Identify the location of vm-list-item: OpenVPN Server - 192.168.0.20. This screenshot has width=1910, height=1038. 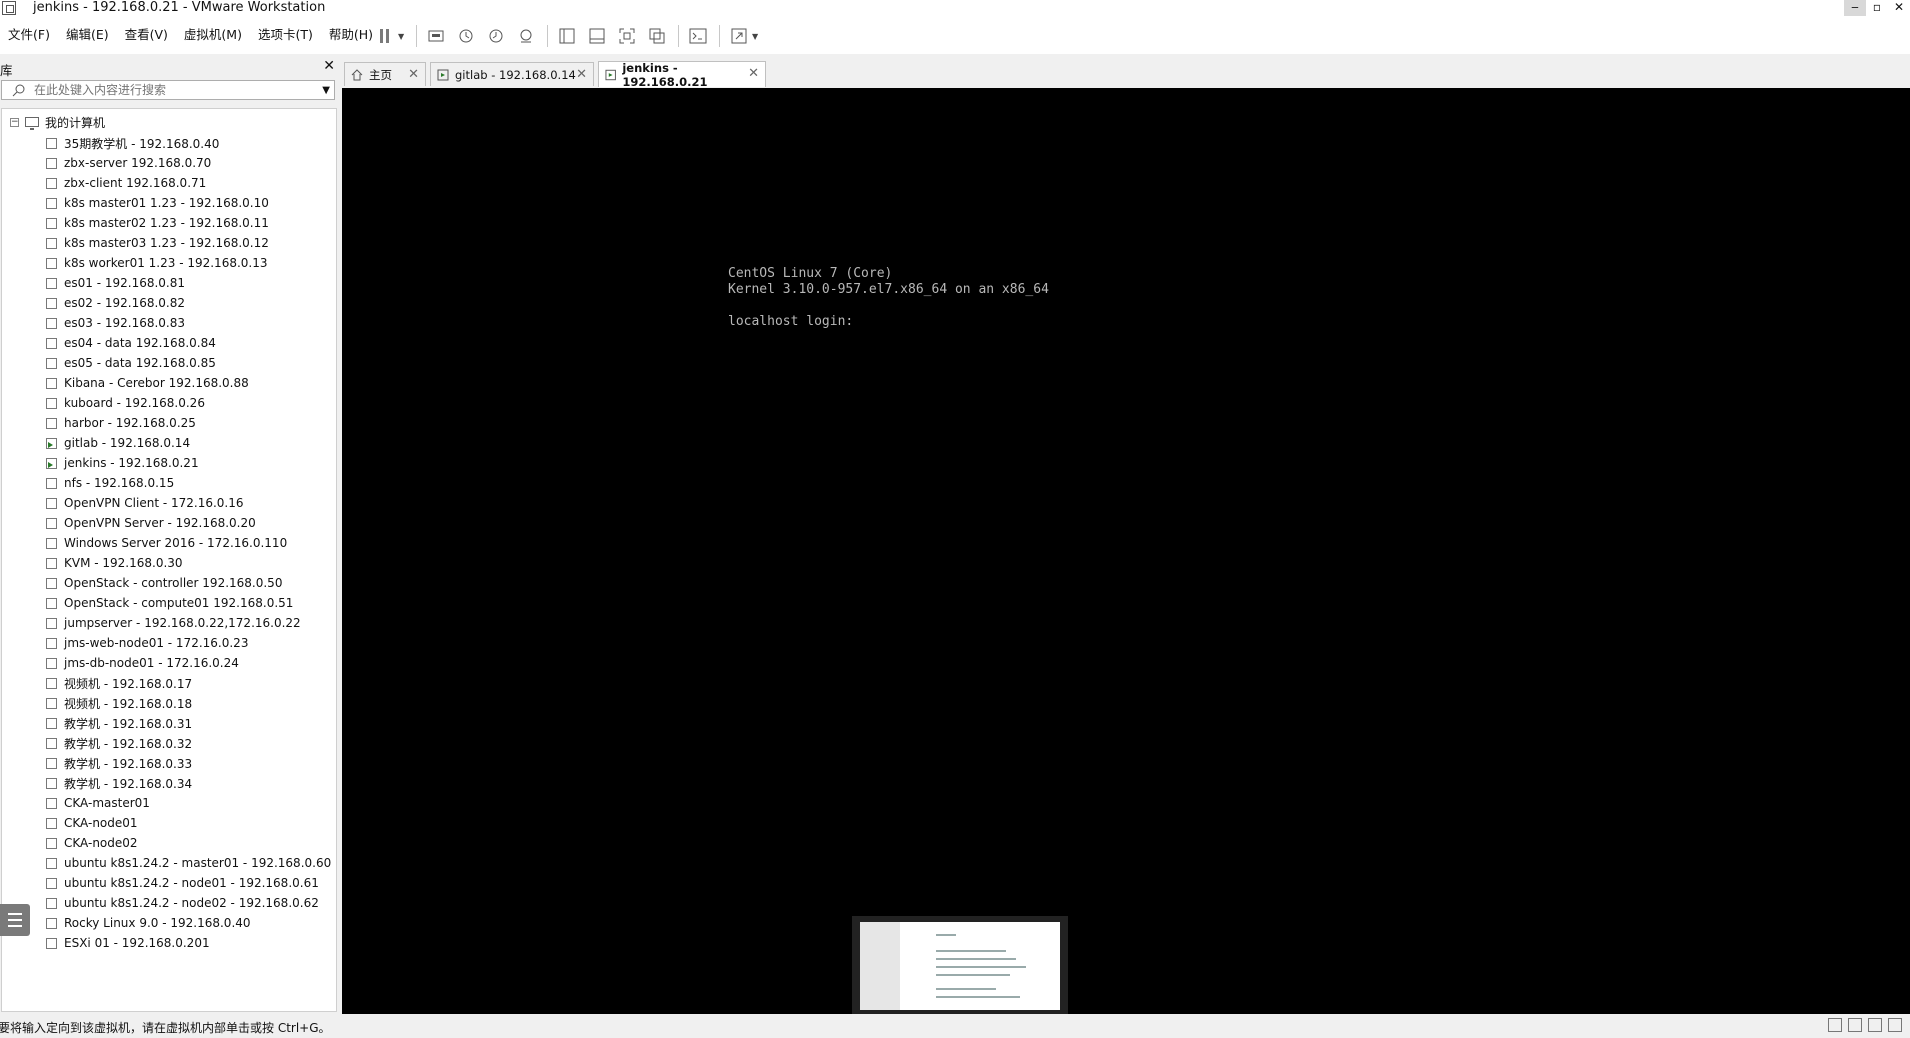
(188, 523).